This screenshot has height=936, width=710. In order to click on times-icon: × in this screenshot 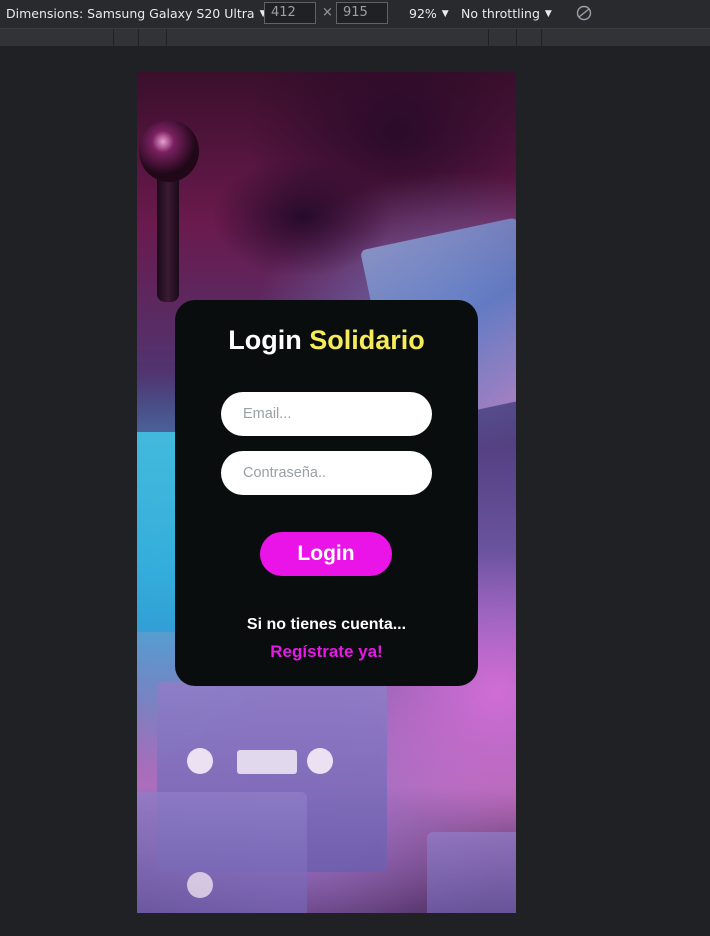, I will do `click(327, 12)`.